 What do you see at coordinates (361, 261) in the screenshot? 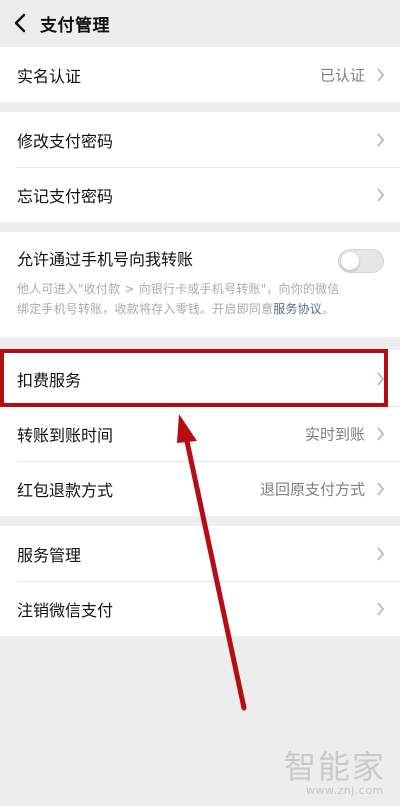
I see `phone-transfer-toggle` at bounding box center [361, 261].